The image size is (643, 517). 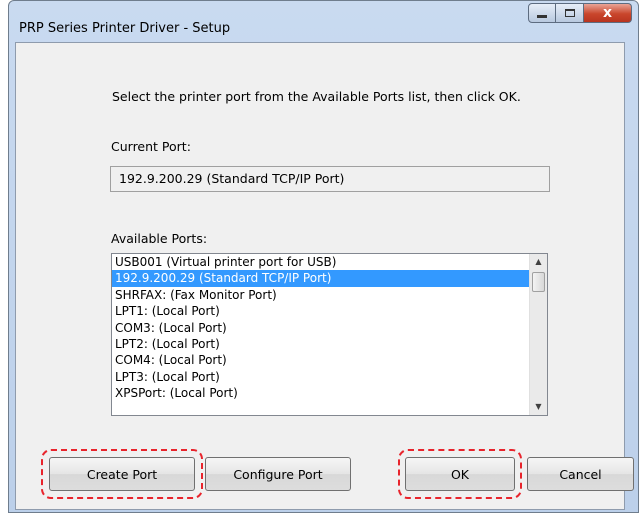 What do you see at coordinates (580, 474) in the screenshot?
I see `cancel-button: Cancel` at bounding box center [580, 474].